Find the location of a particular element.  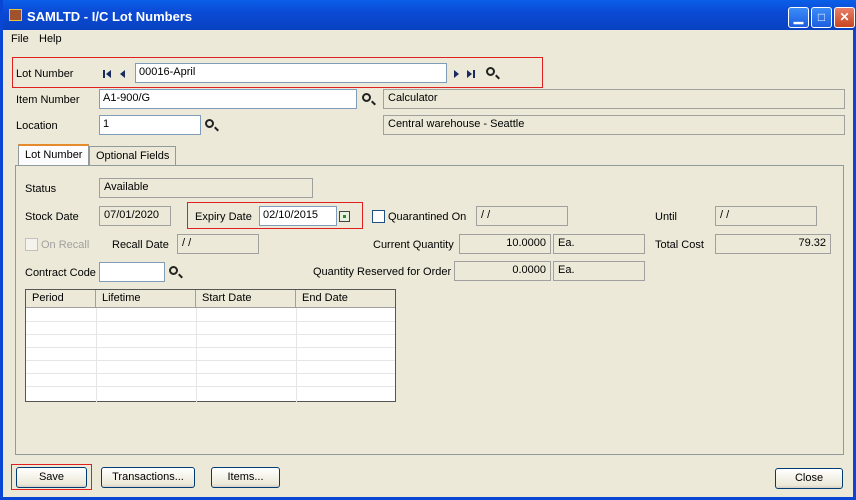

recall-date-label: Recall Date is located at coordinates (140, 245).